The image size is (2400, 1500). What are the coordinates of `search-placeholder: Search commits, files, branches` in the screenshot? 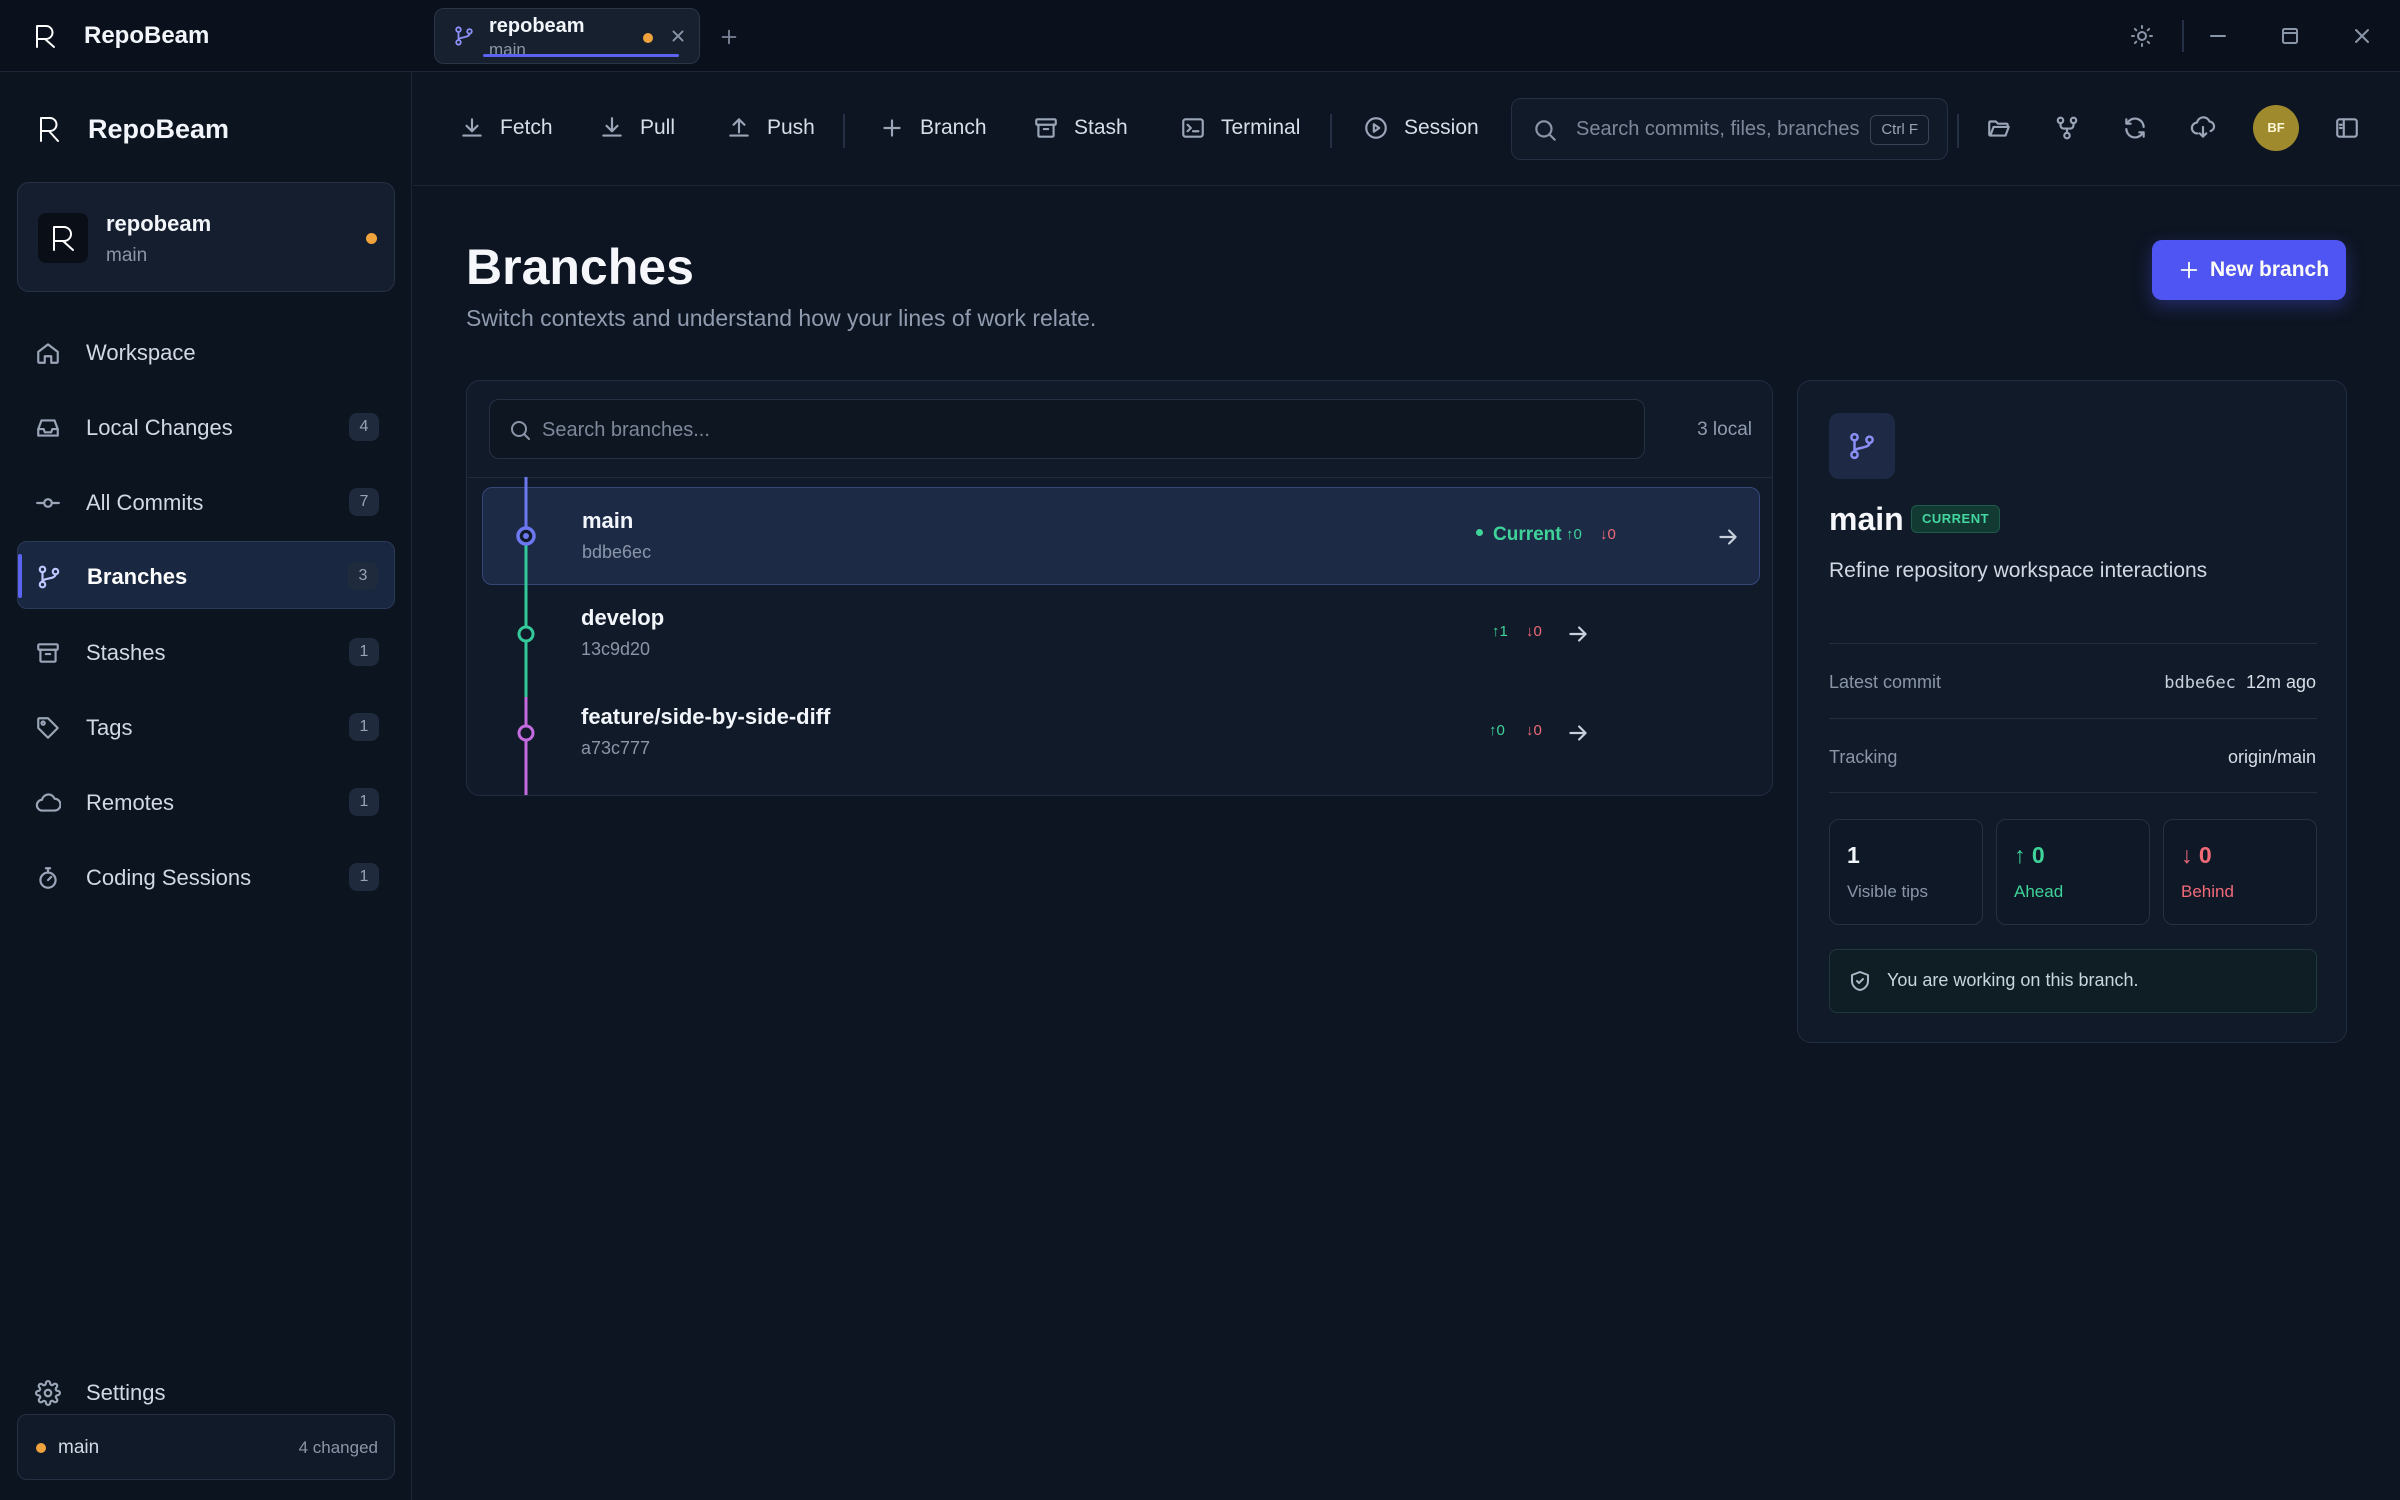 It's located at (1718, 129).